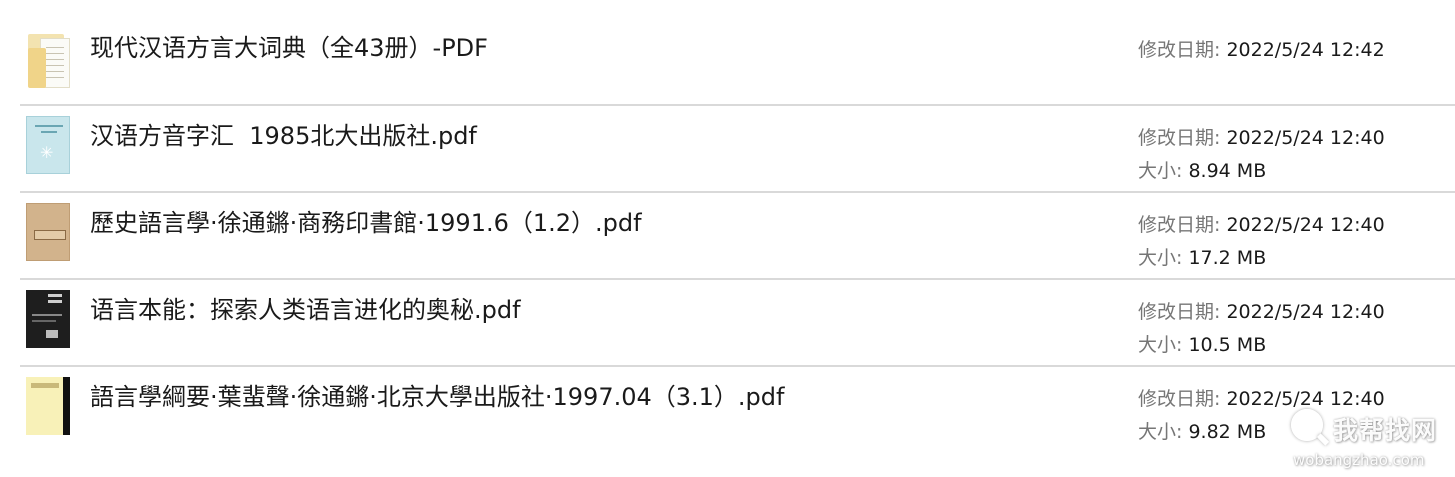 This screenshot has height=477, width=1455. I want to click on file-meta: 修改日期: 2022/5/24 12:42, so click(1261, 50).